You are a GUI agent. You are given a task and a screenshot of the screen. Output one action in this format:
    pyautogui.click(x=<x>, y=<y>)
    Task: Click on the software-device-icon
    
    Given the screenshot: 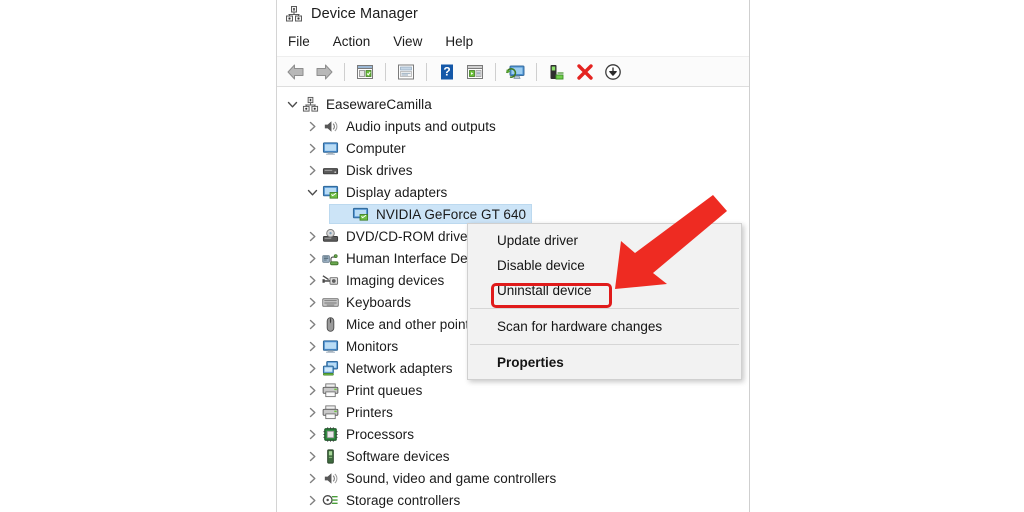 What is the action you would take?
    pyautogui.click(x=330, y=456)
    